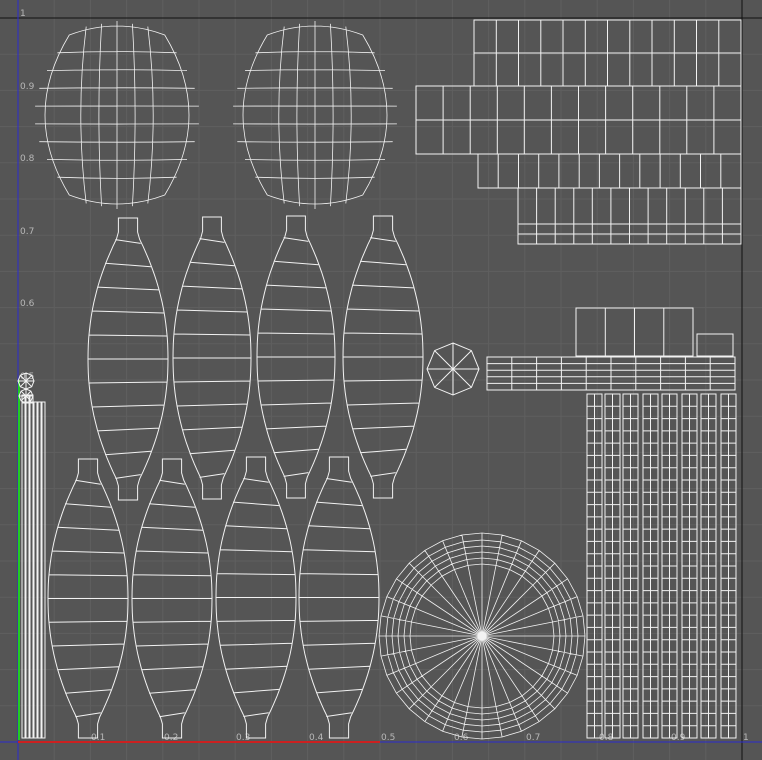 The width and height of the screenshot is (762, 760). I want to click on v-label-1: 1, so click(23, 14).